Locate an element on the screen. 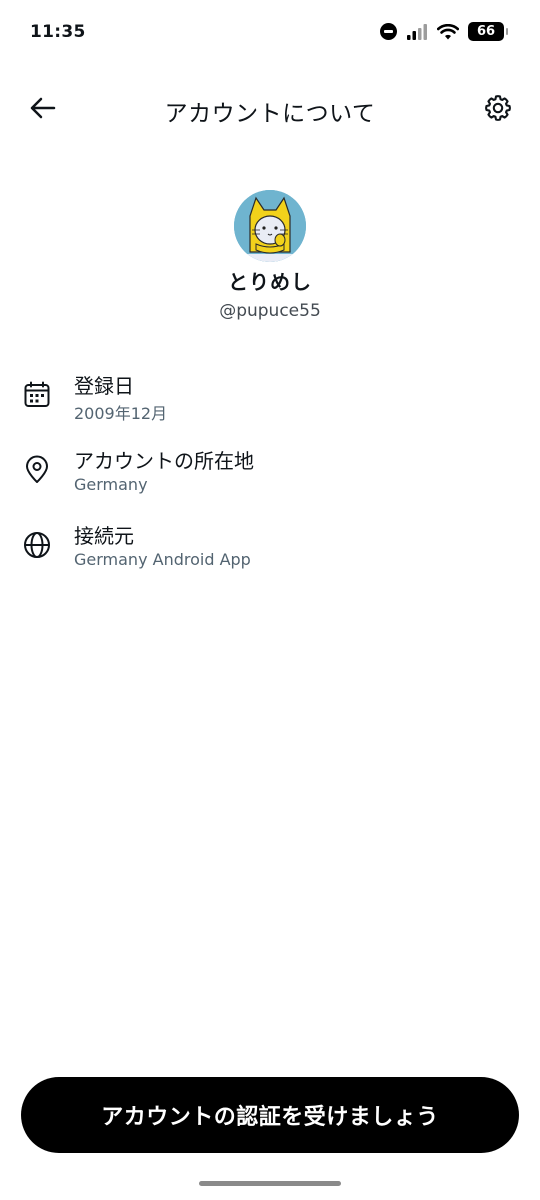  calendar-icon is located at coordinates (37, 394).